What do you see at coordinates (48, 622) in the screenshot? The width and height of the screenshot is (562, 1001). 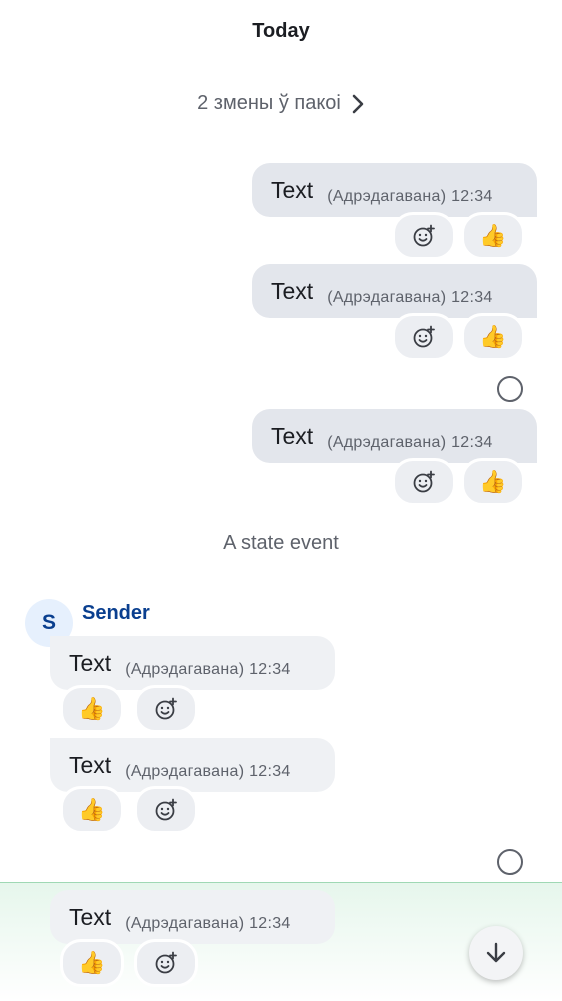 I see `avatar-initial: S` at bounding box center [48, 622].